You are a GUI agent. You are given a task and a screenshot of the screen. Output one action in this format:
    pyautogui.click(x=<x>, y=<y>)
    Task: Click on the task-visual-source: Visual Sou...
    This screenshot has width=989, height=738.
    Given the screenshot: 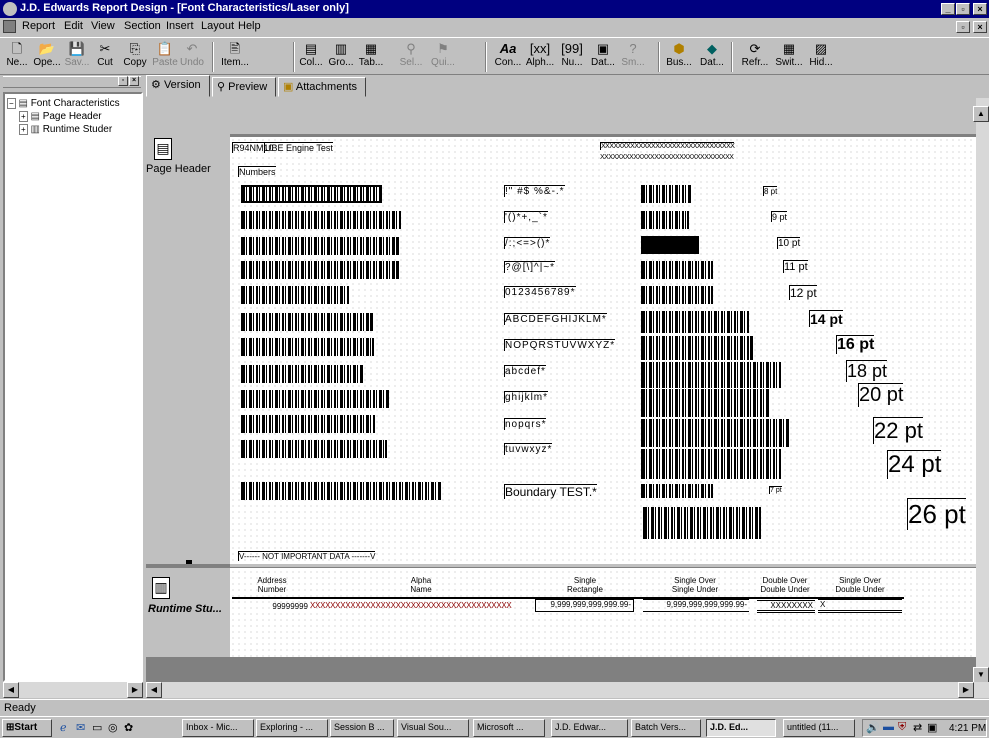 What is the action you would take?
    pyautogui.click(x=433, y=728)
    